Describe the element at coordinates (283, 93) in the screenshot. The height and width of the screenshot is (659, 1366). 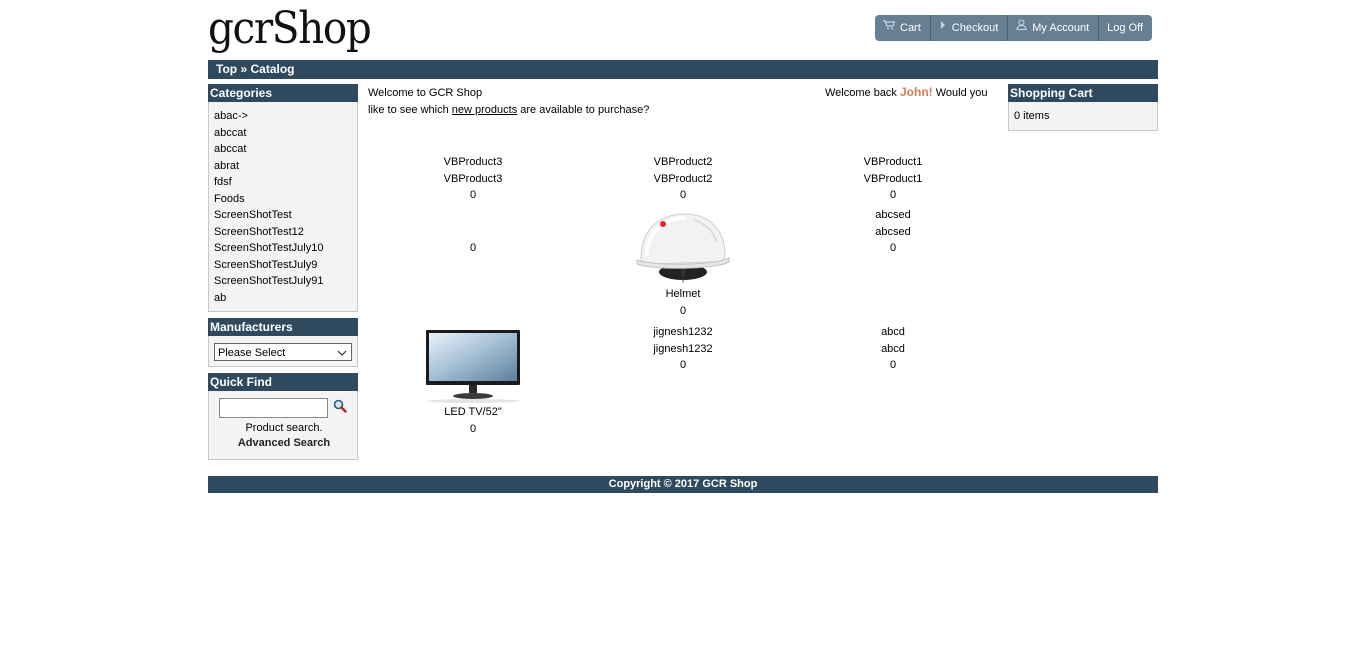
I see `categories-heading: Categories` at that location.